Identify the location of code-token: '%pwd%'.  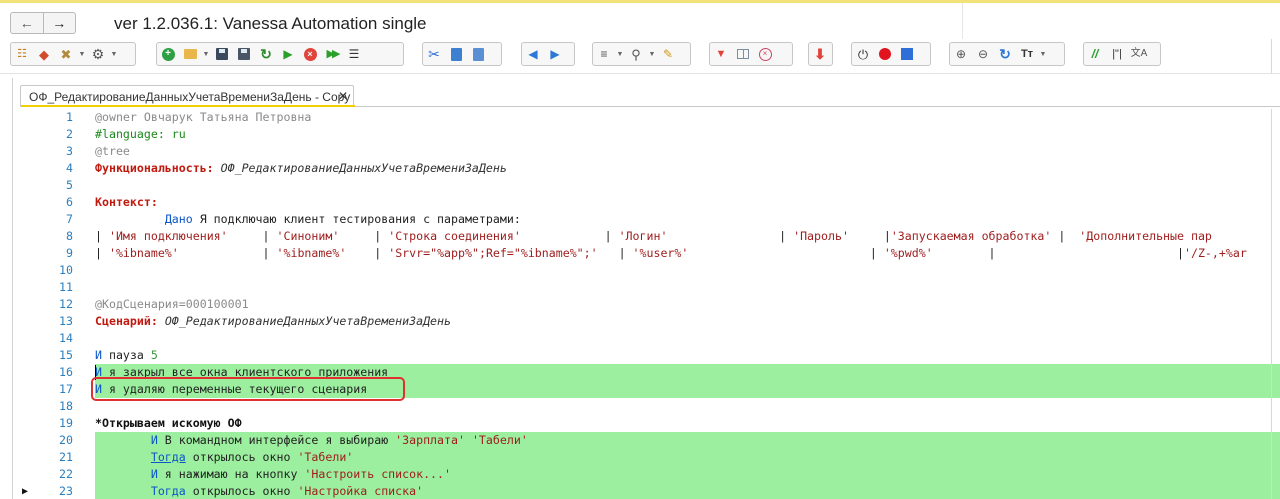
(908, 253).